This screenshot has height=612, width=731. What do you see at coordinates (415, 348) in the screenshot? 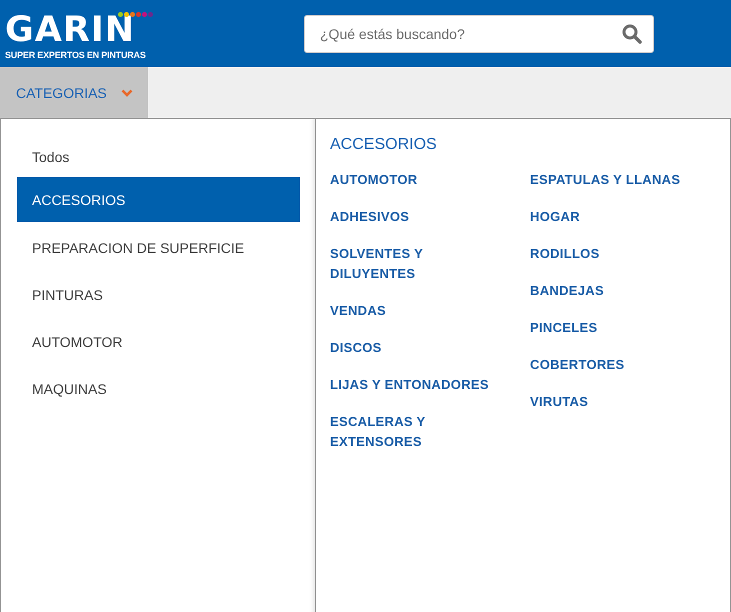
I see `subcategory-link: DISCOS` at bounding box center [415, 348].